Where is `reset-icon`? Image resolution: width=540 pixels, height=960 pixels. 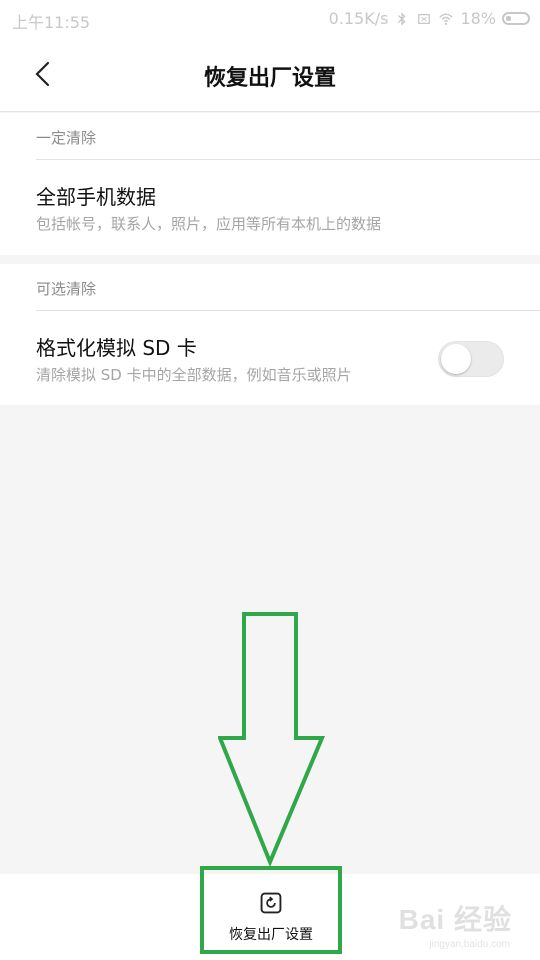 reset-icon is located at coordinates (271, 903).